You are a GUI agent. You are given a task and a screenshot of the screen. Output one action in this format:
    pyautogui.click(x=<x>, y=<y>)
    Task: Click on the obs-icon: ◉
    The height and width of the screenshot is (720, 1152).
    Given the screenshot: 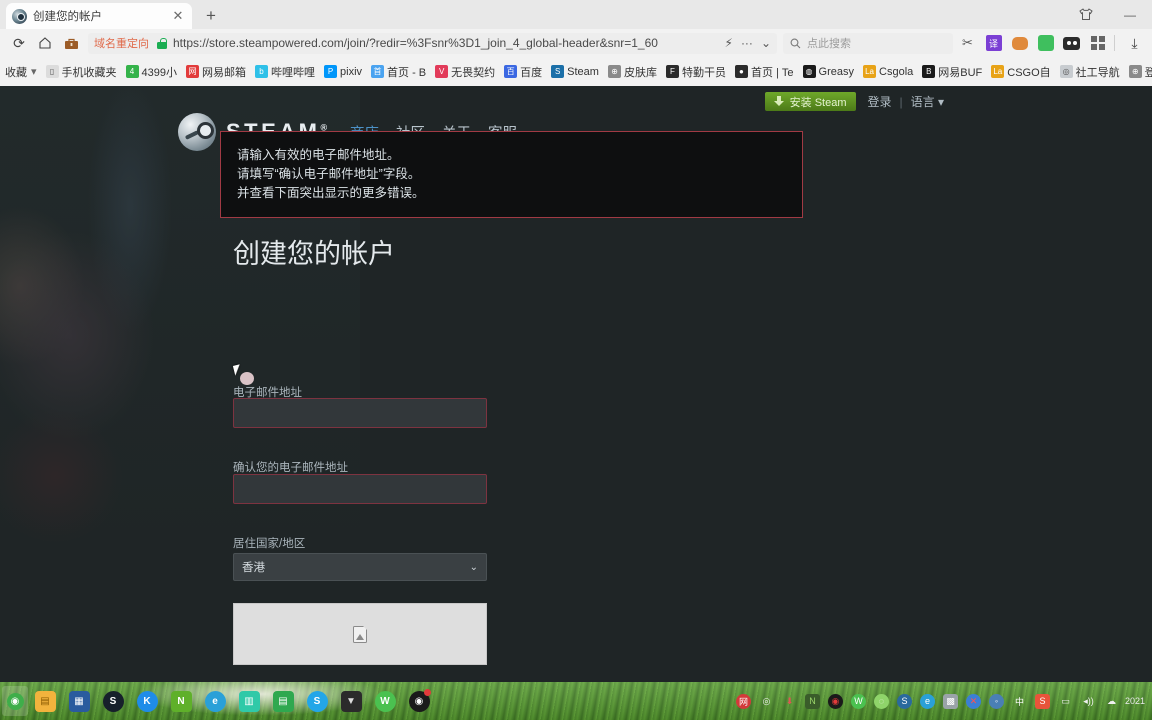 What is the action you would take?
    pyautogui.click(x=419, y=701)
    